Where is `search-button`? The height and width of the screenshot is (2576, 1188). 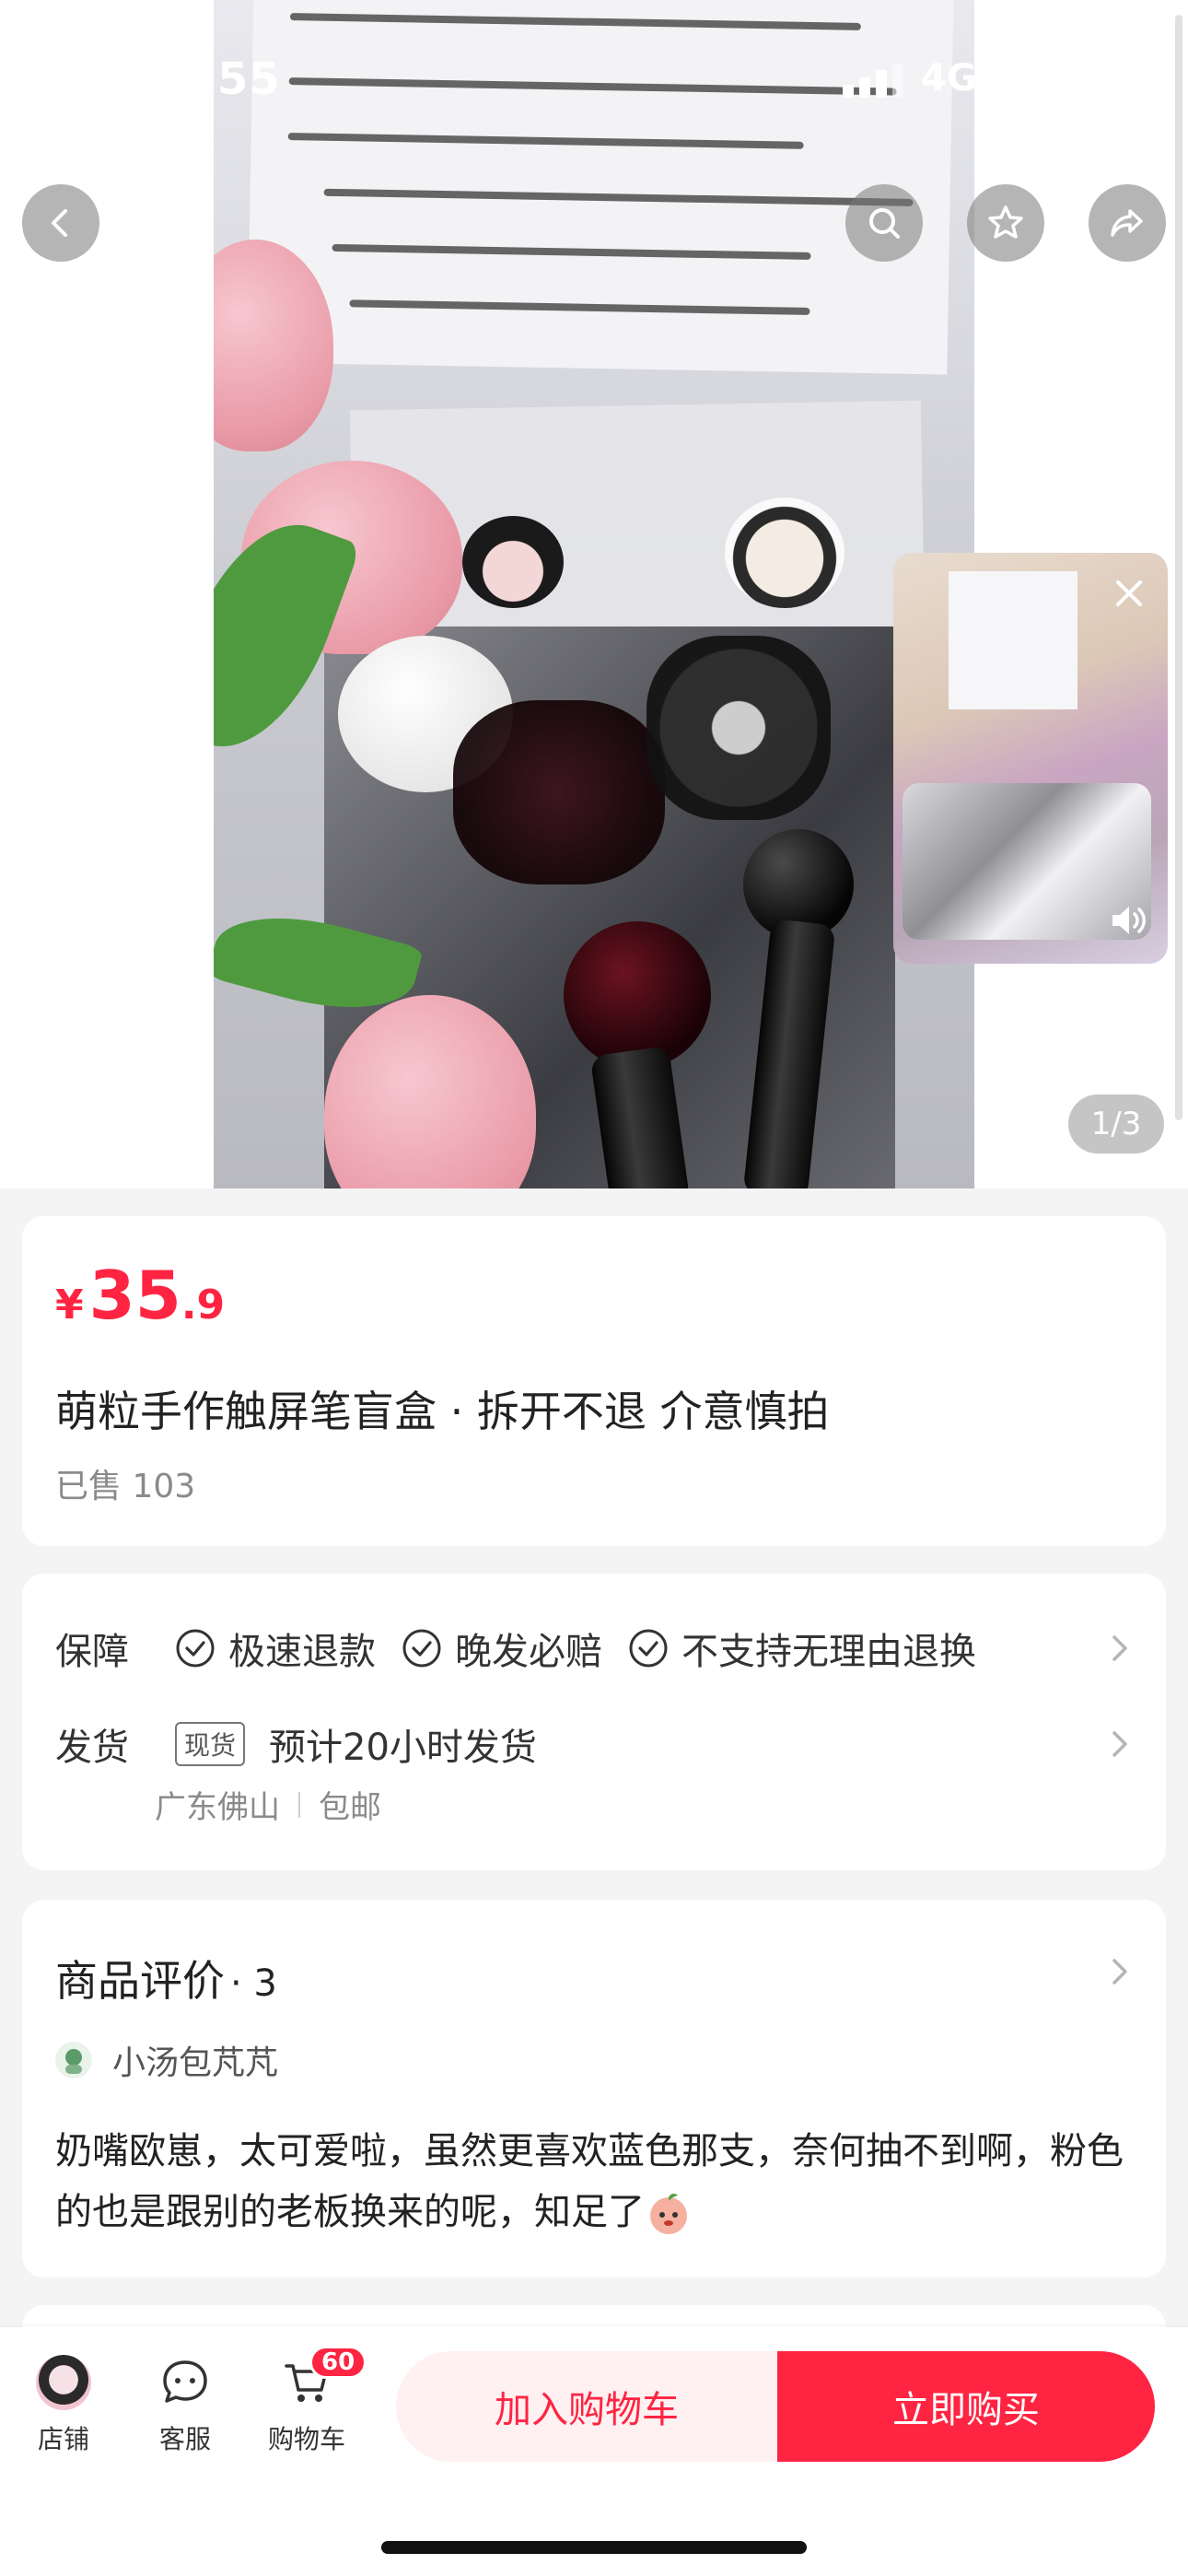 search-button is located at coordinates (884, 223).